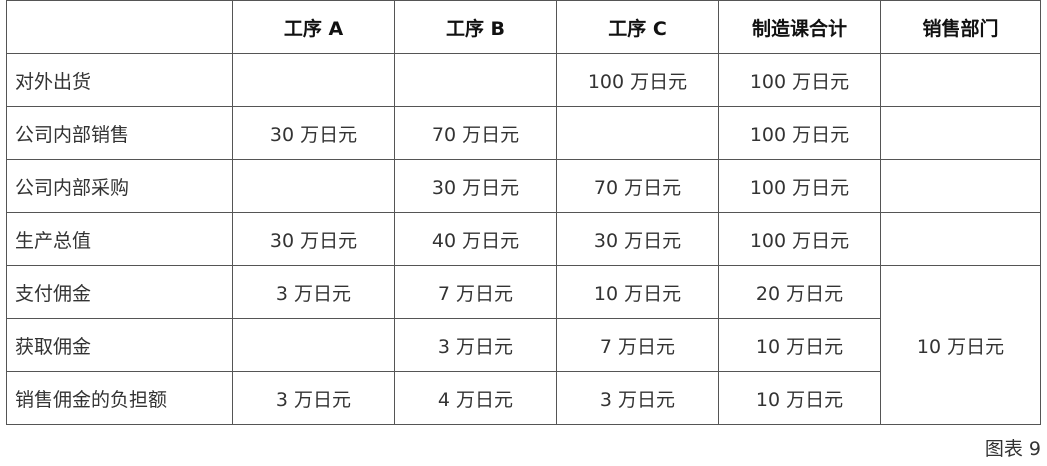 This screenshot has height=466, width=1047. I want to click on row-label: 生产总值, so click(119, 239).